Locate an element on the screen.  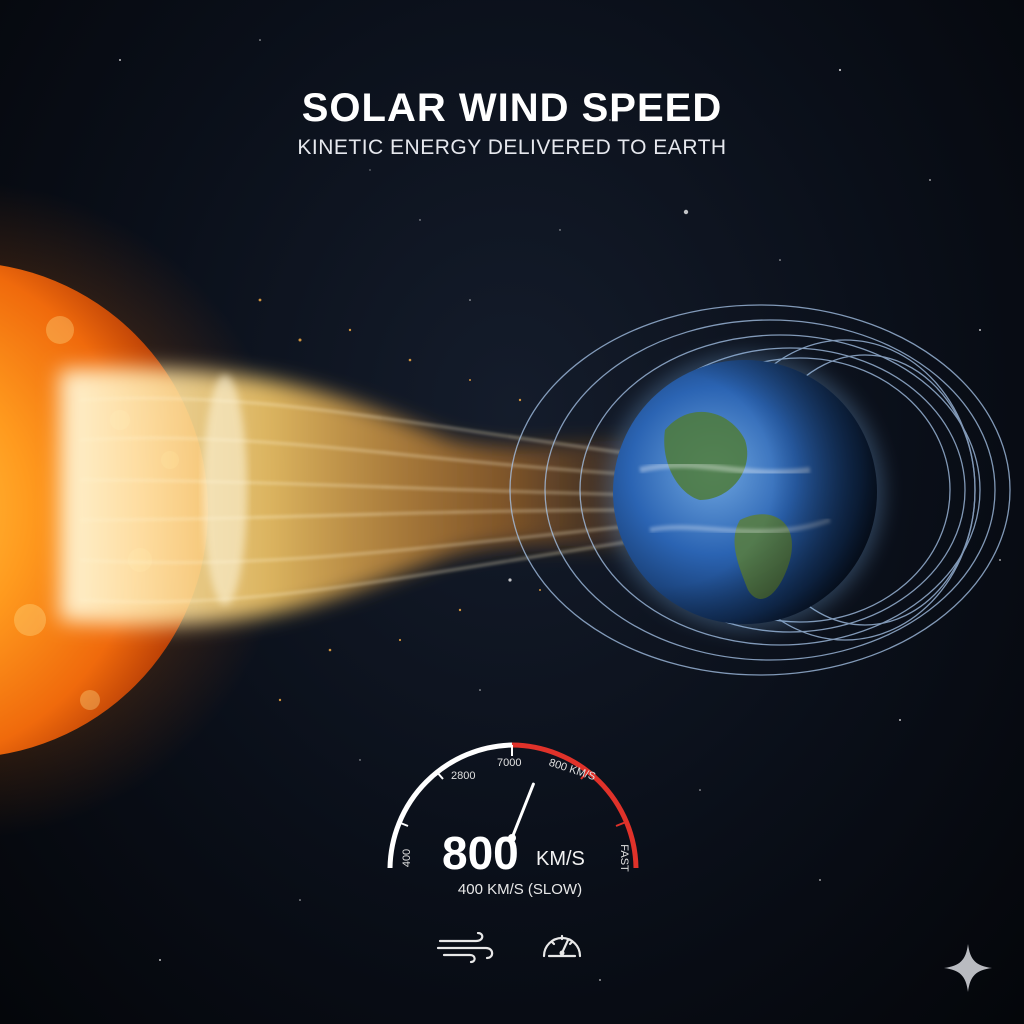
gauge-unit: KM/S is located at coordinates (560, 859).